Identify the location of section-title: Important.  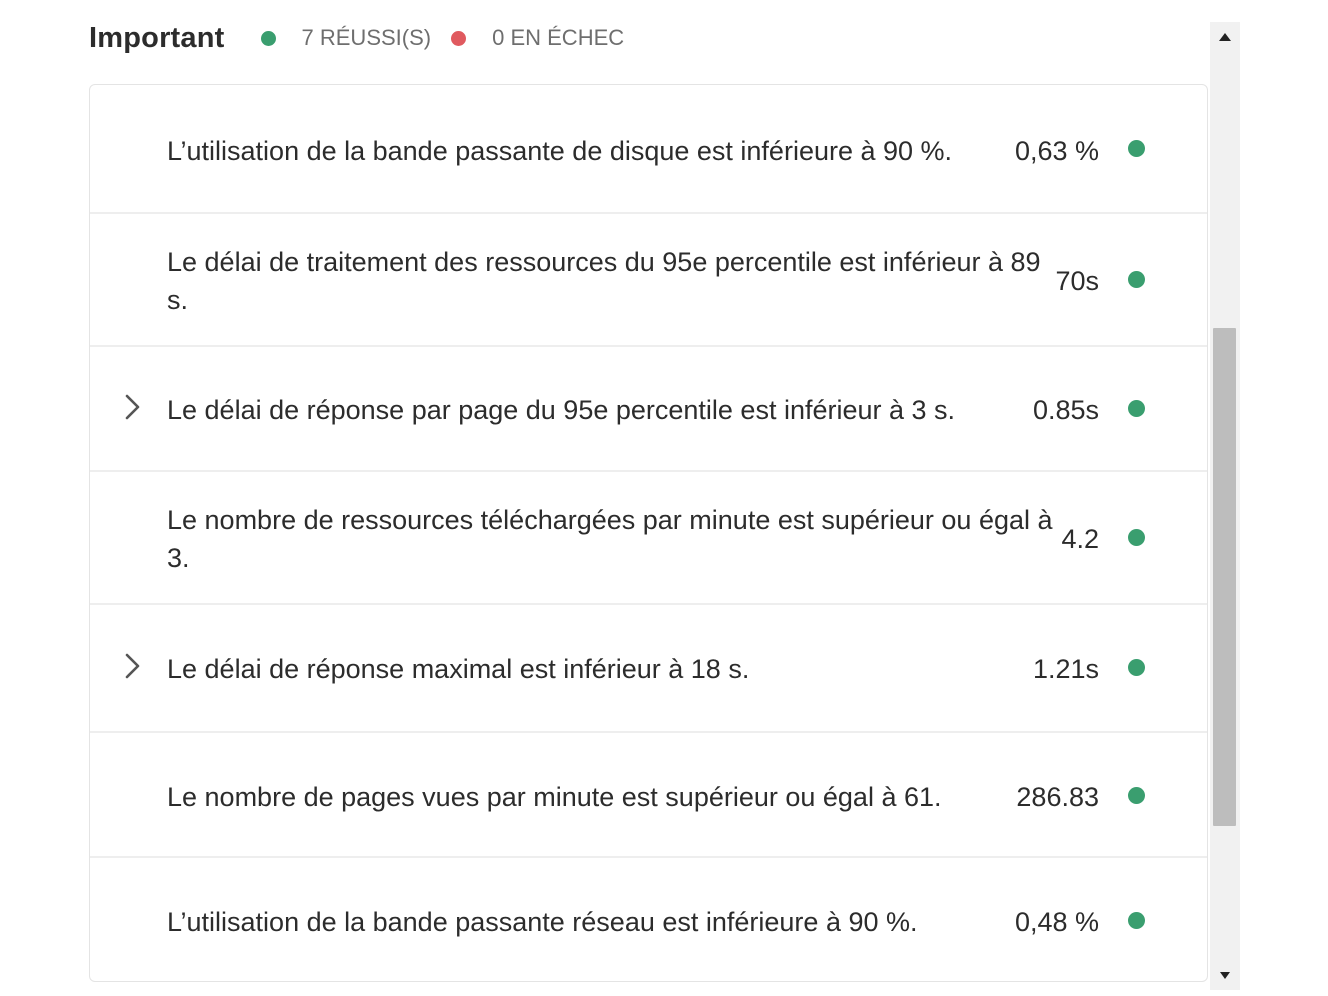
(157, 37).